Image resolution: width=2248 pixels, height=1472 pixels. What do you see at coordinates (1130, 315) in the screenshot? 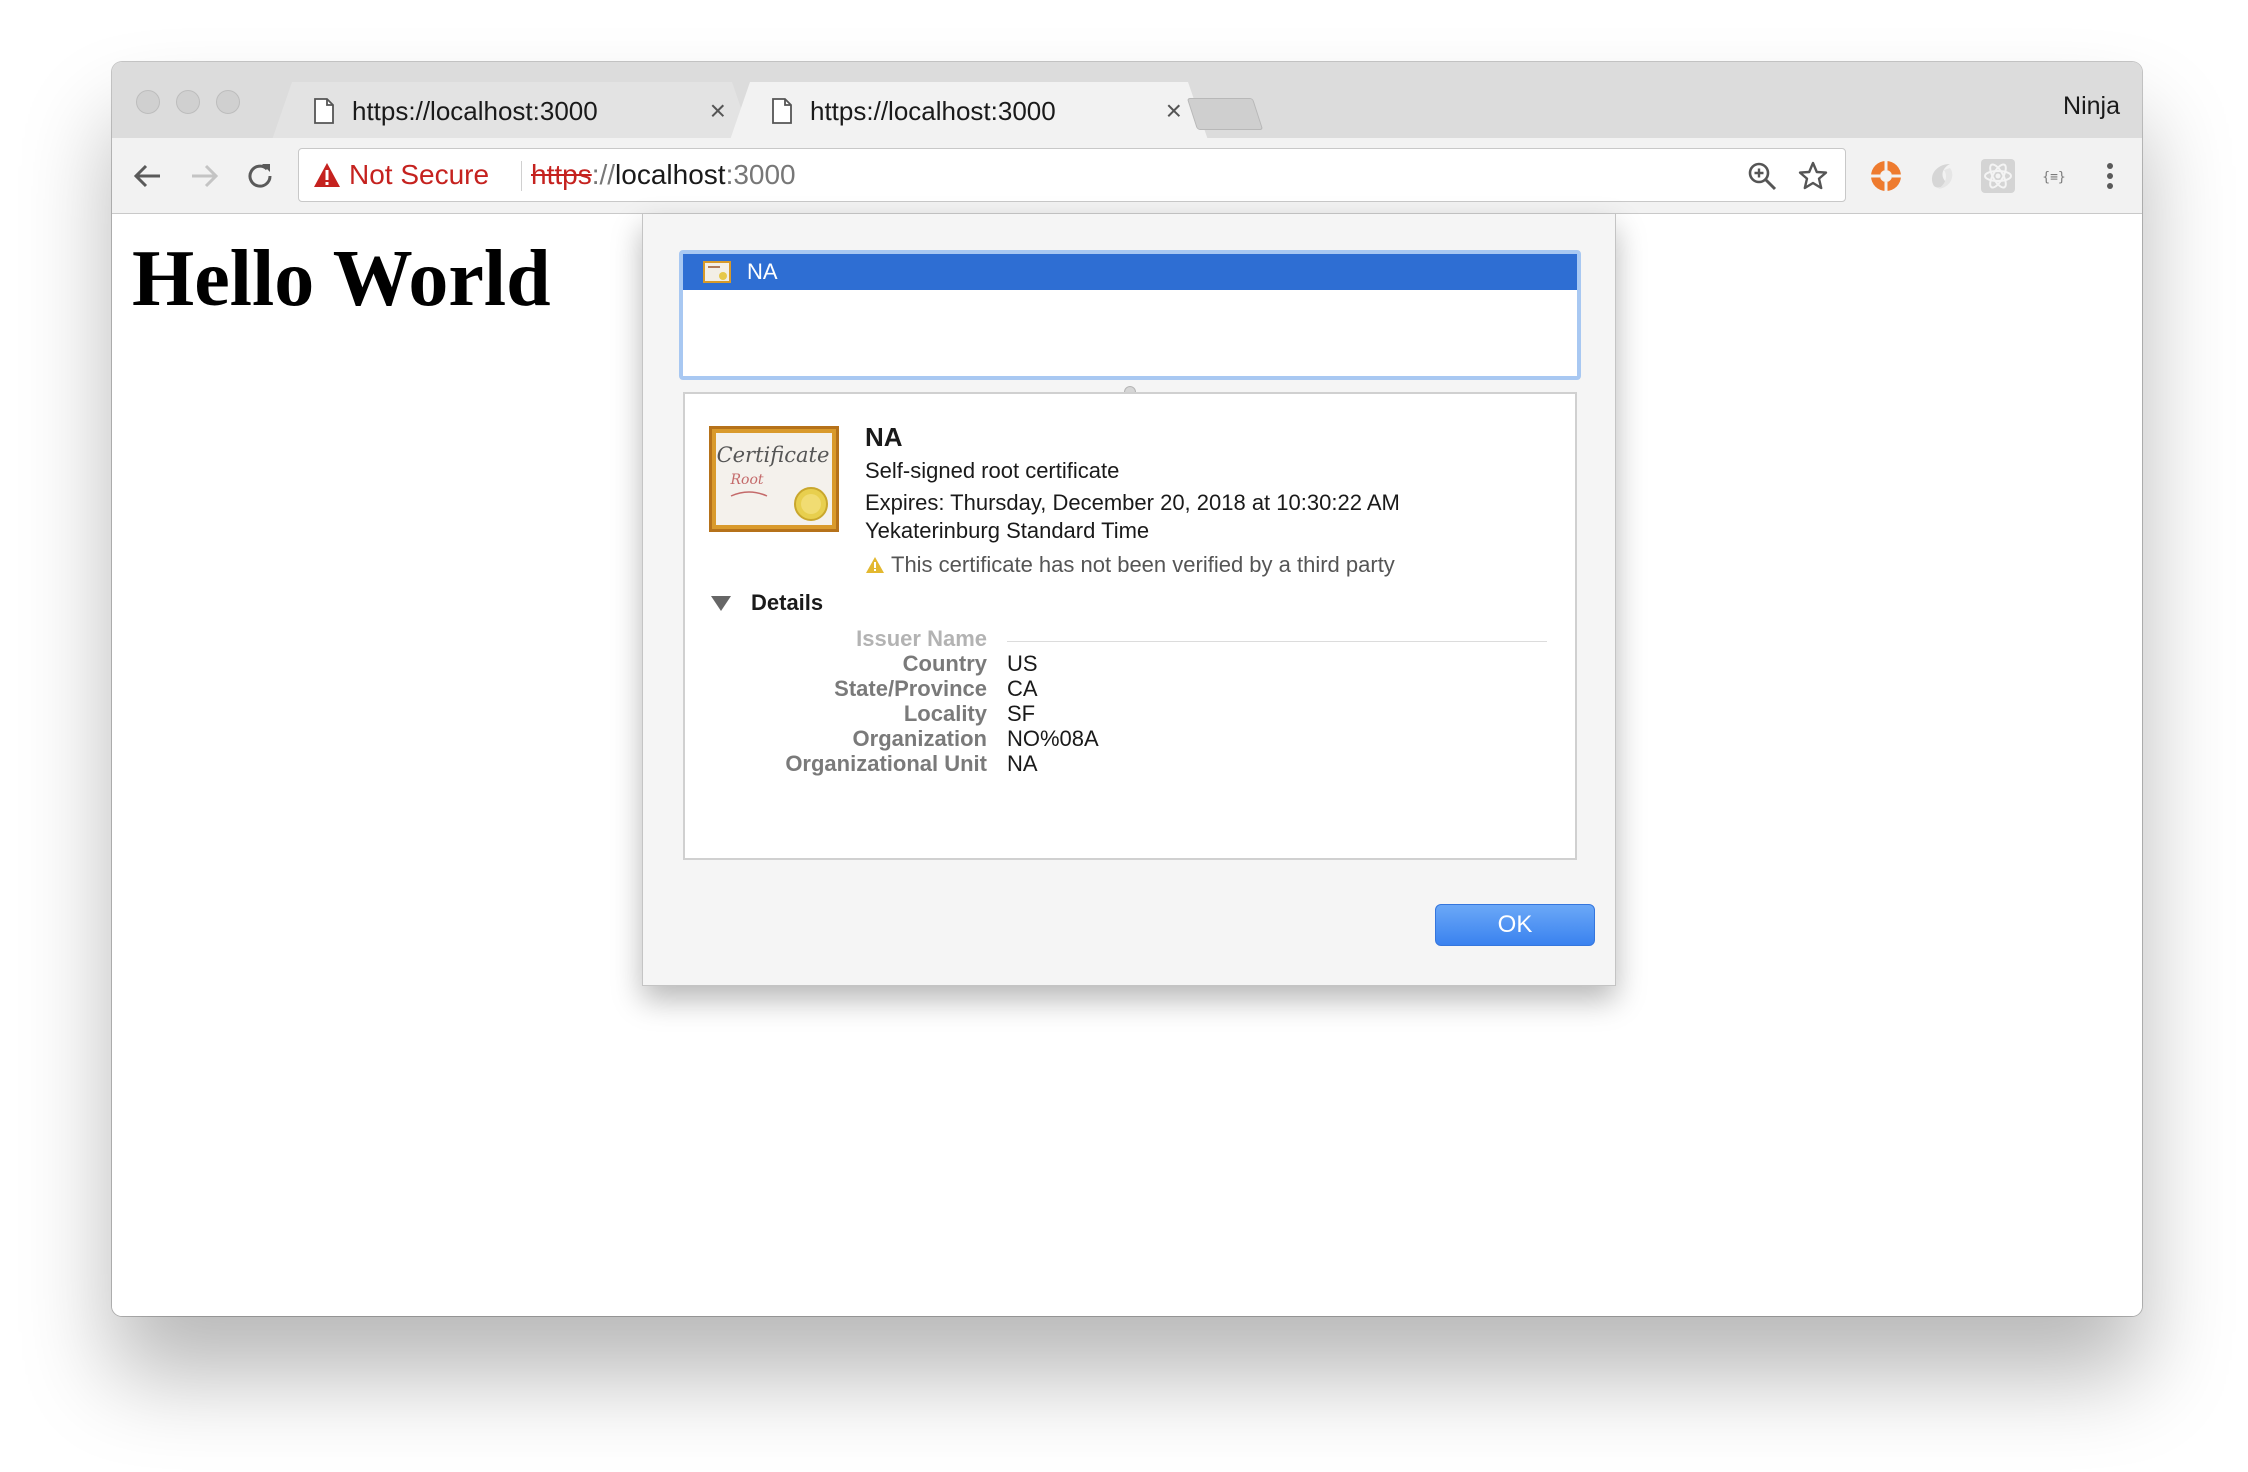
I see `certificate-list: NA` at bounding box center [1130, 315].